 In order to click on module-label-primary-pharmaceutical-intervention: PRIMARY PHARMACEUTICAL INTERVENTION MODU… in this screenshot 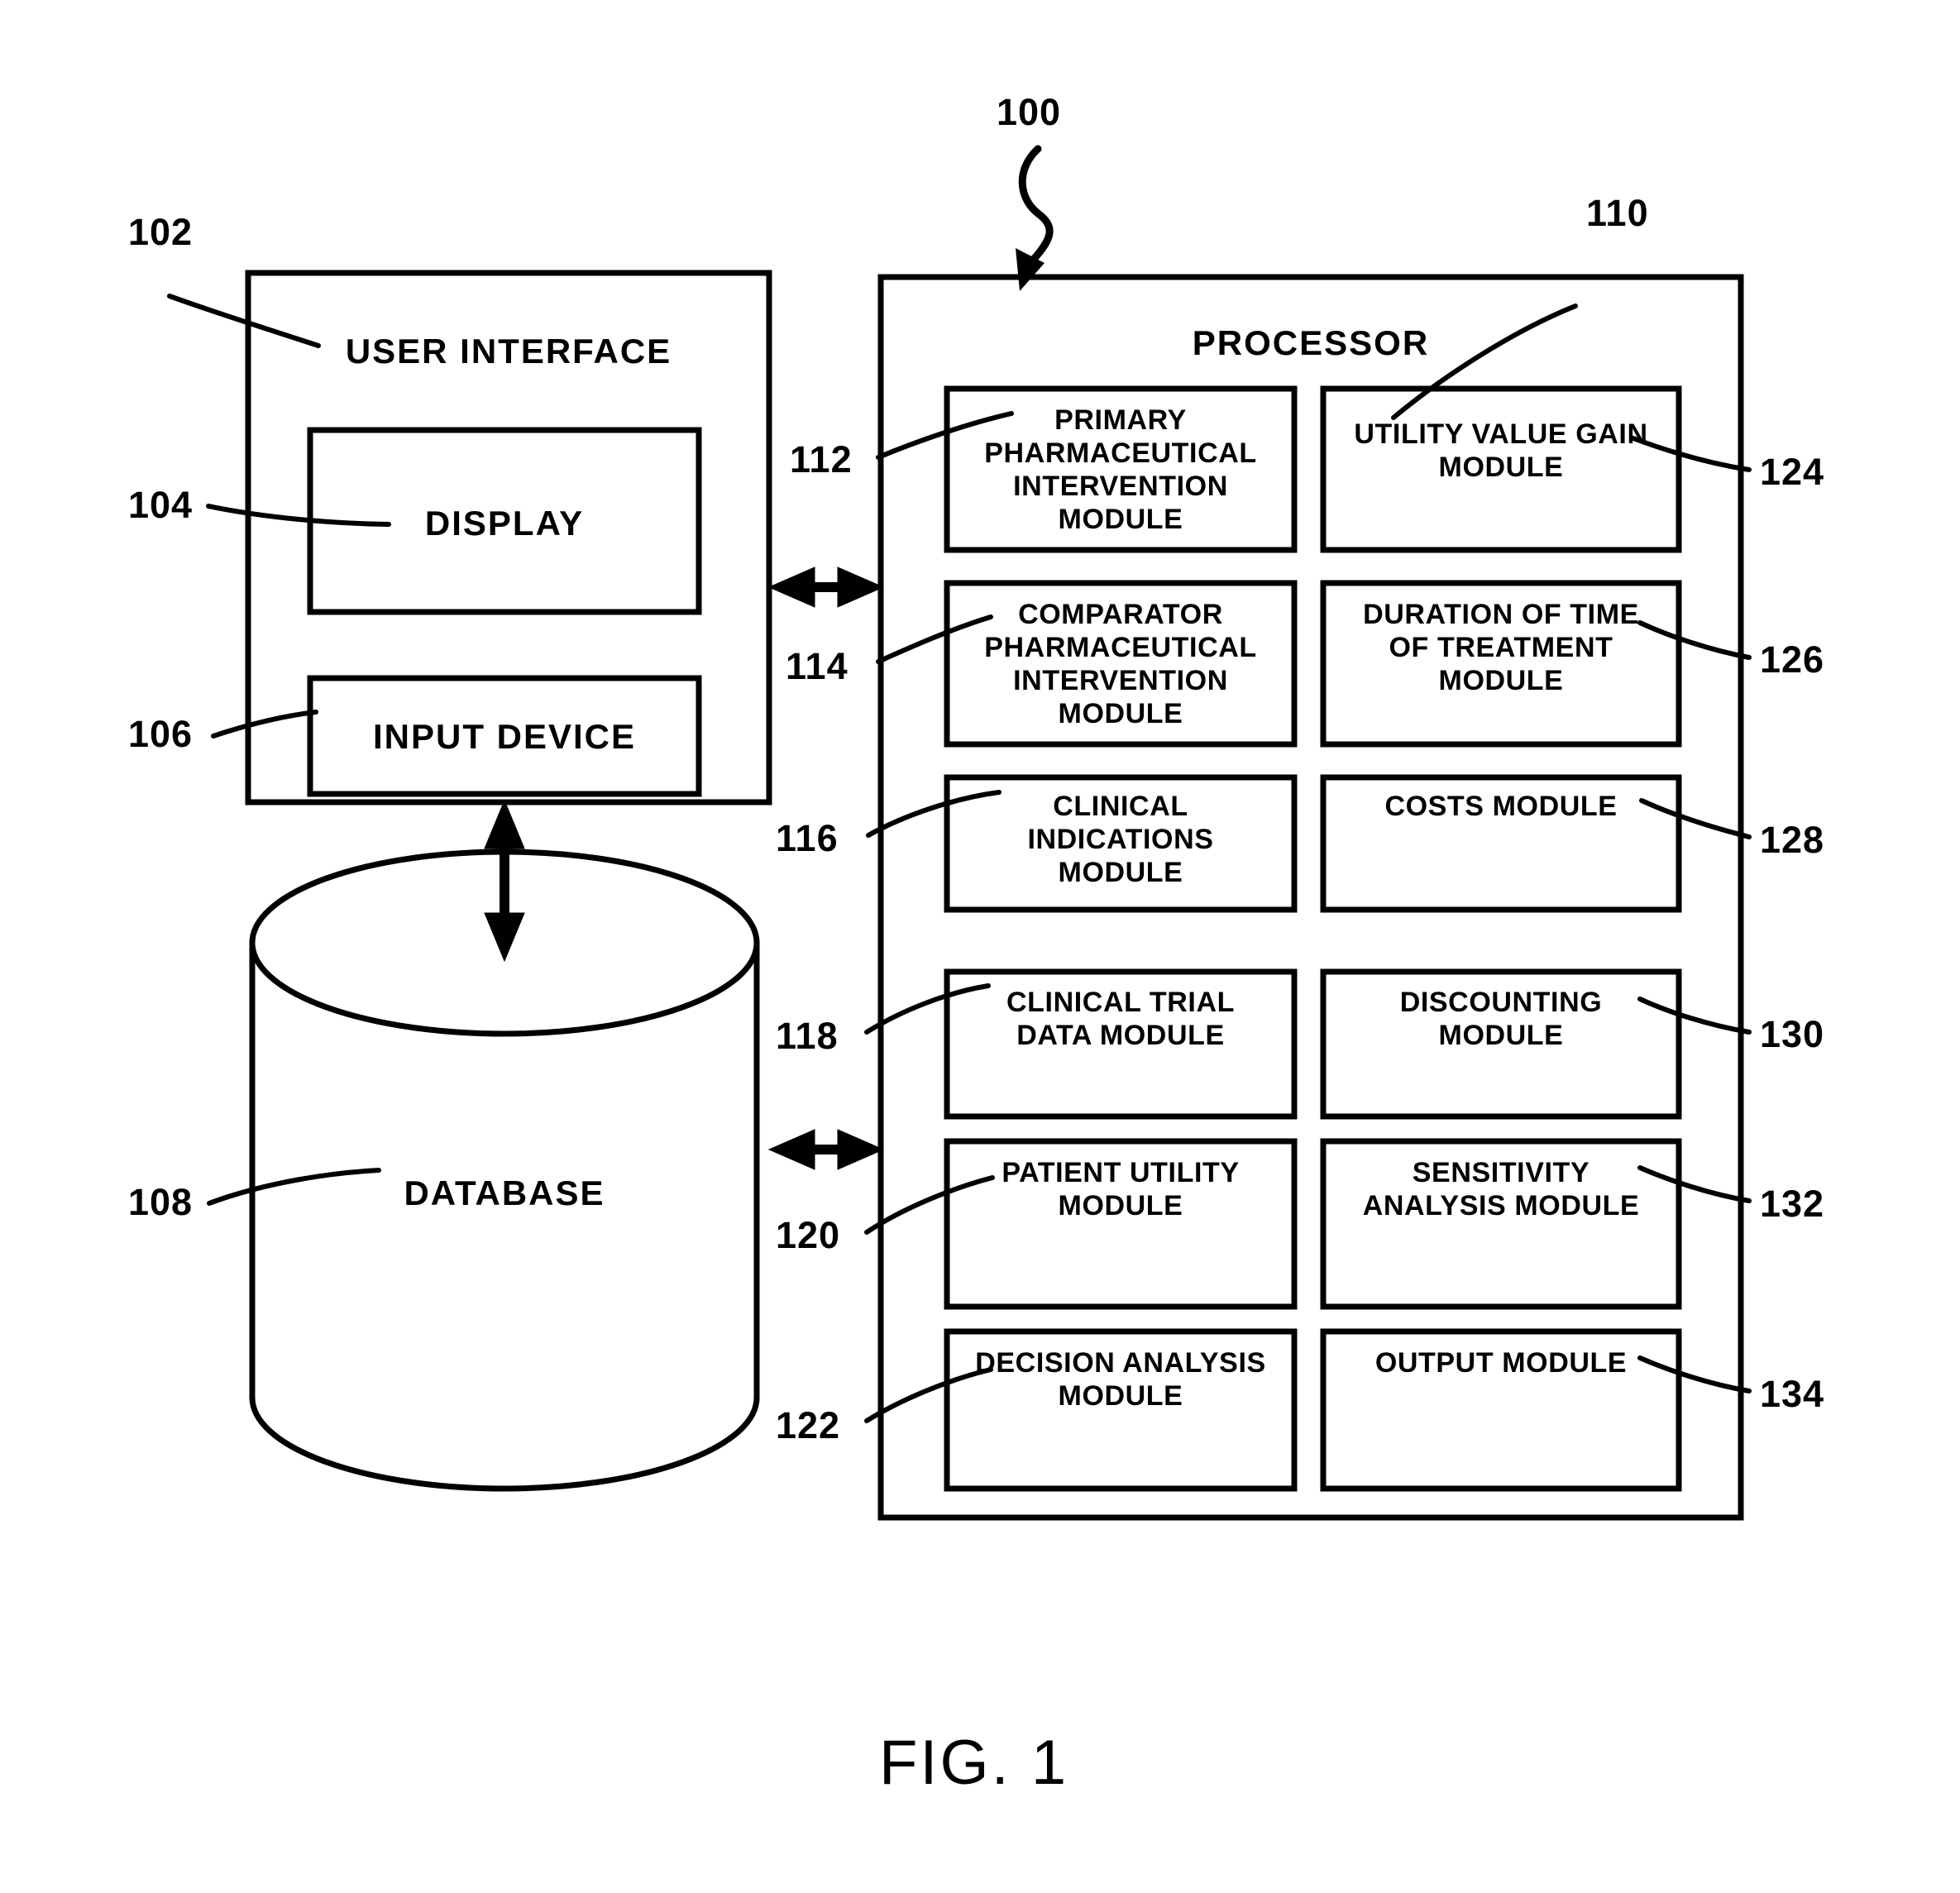, I will do `click(1120, 470)`.